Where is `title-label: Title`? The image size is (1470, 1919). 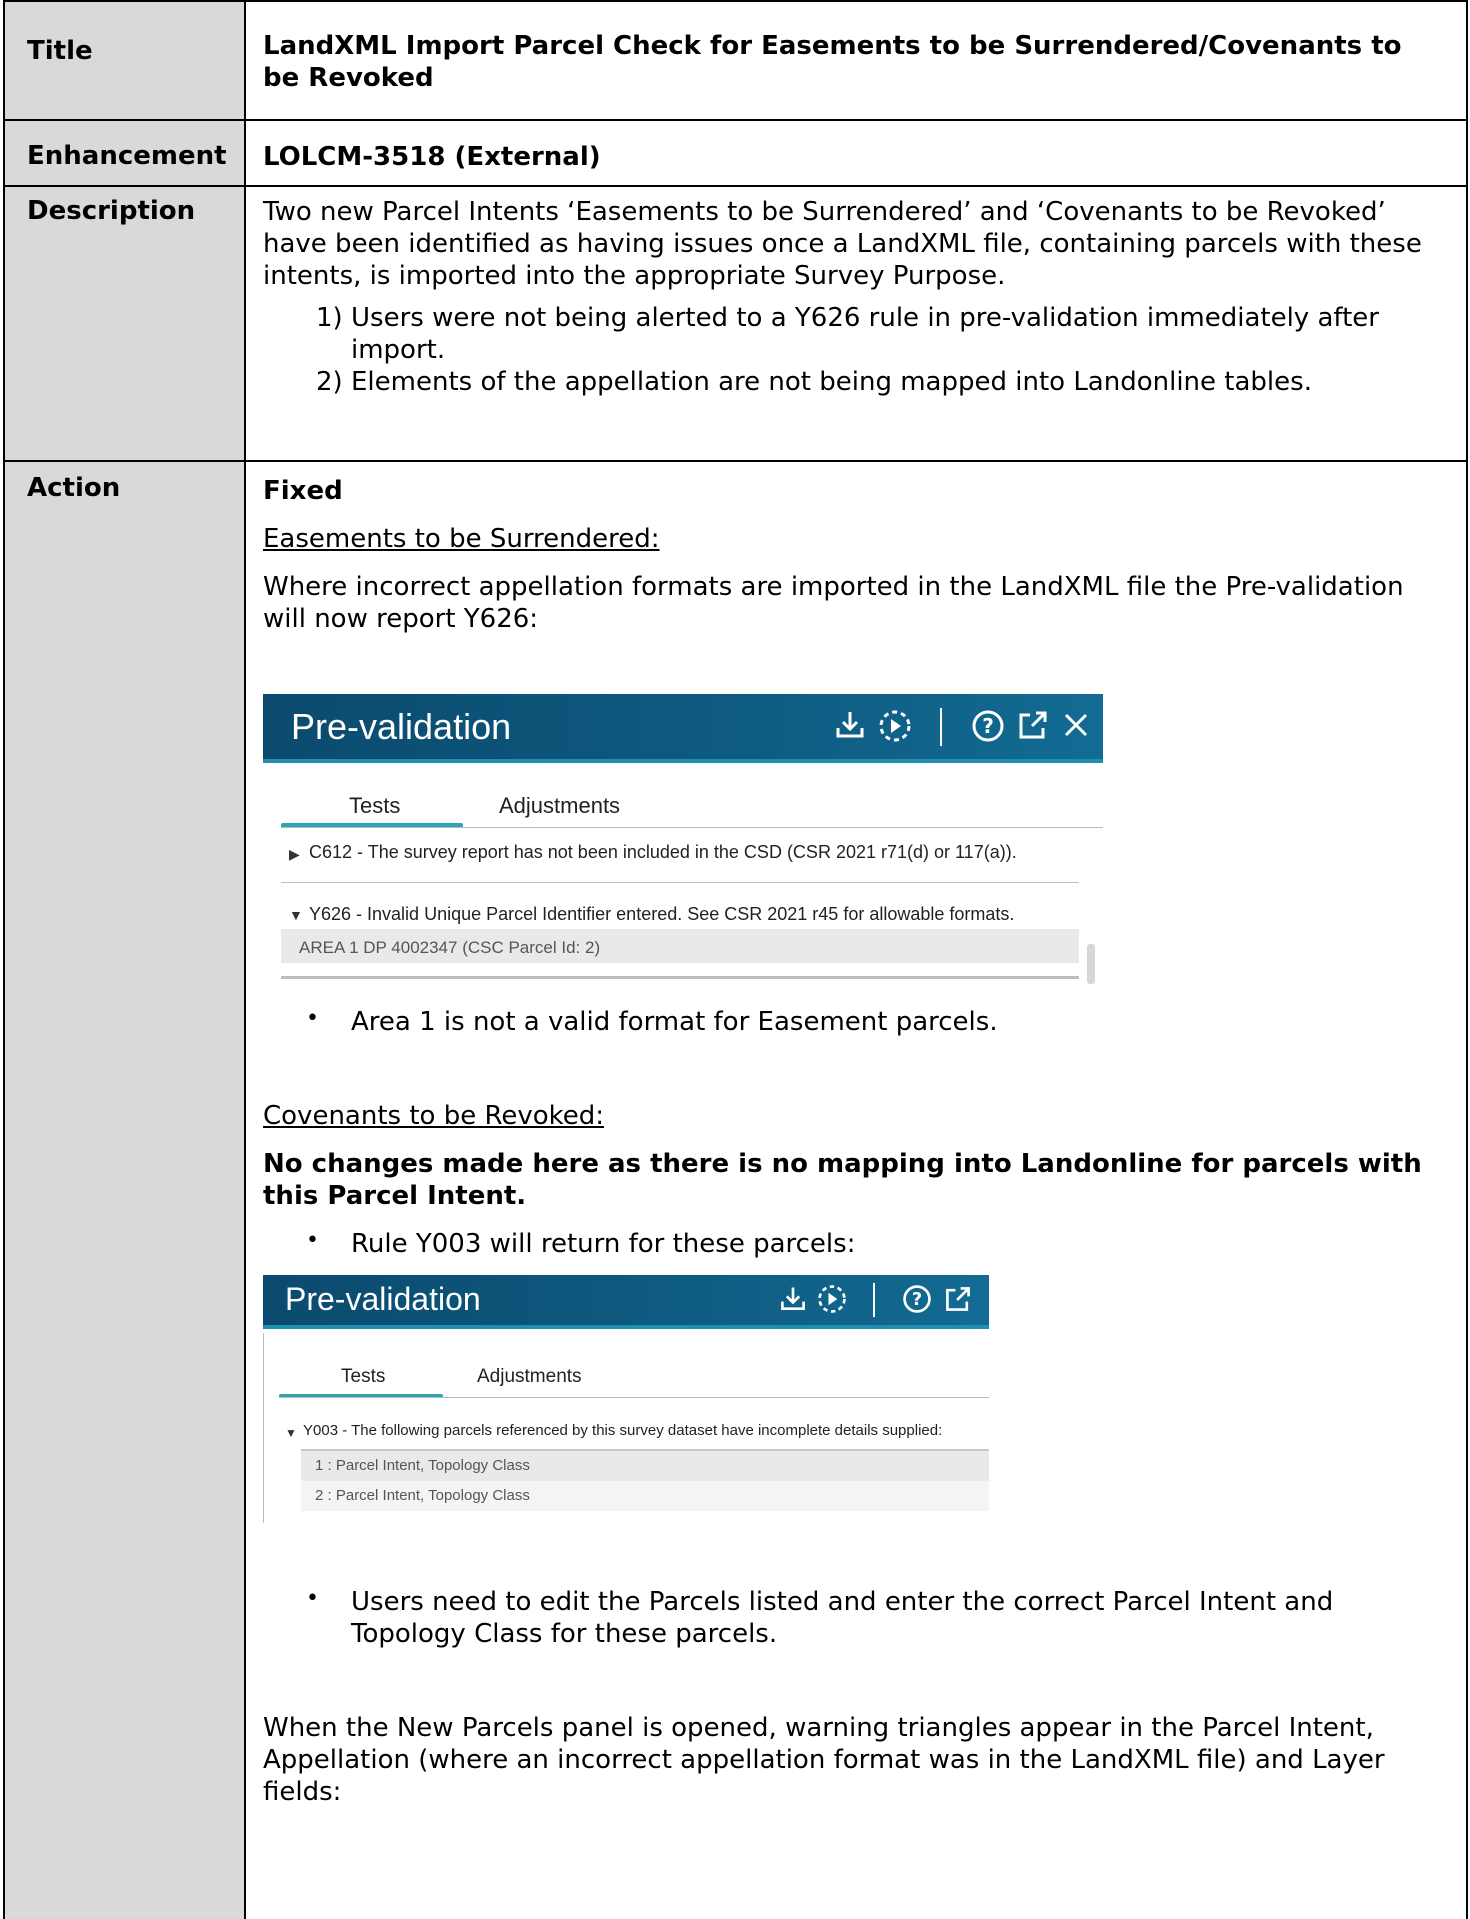 title-label: Title is located at coordinates (60, 51).